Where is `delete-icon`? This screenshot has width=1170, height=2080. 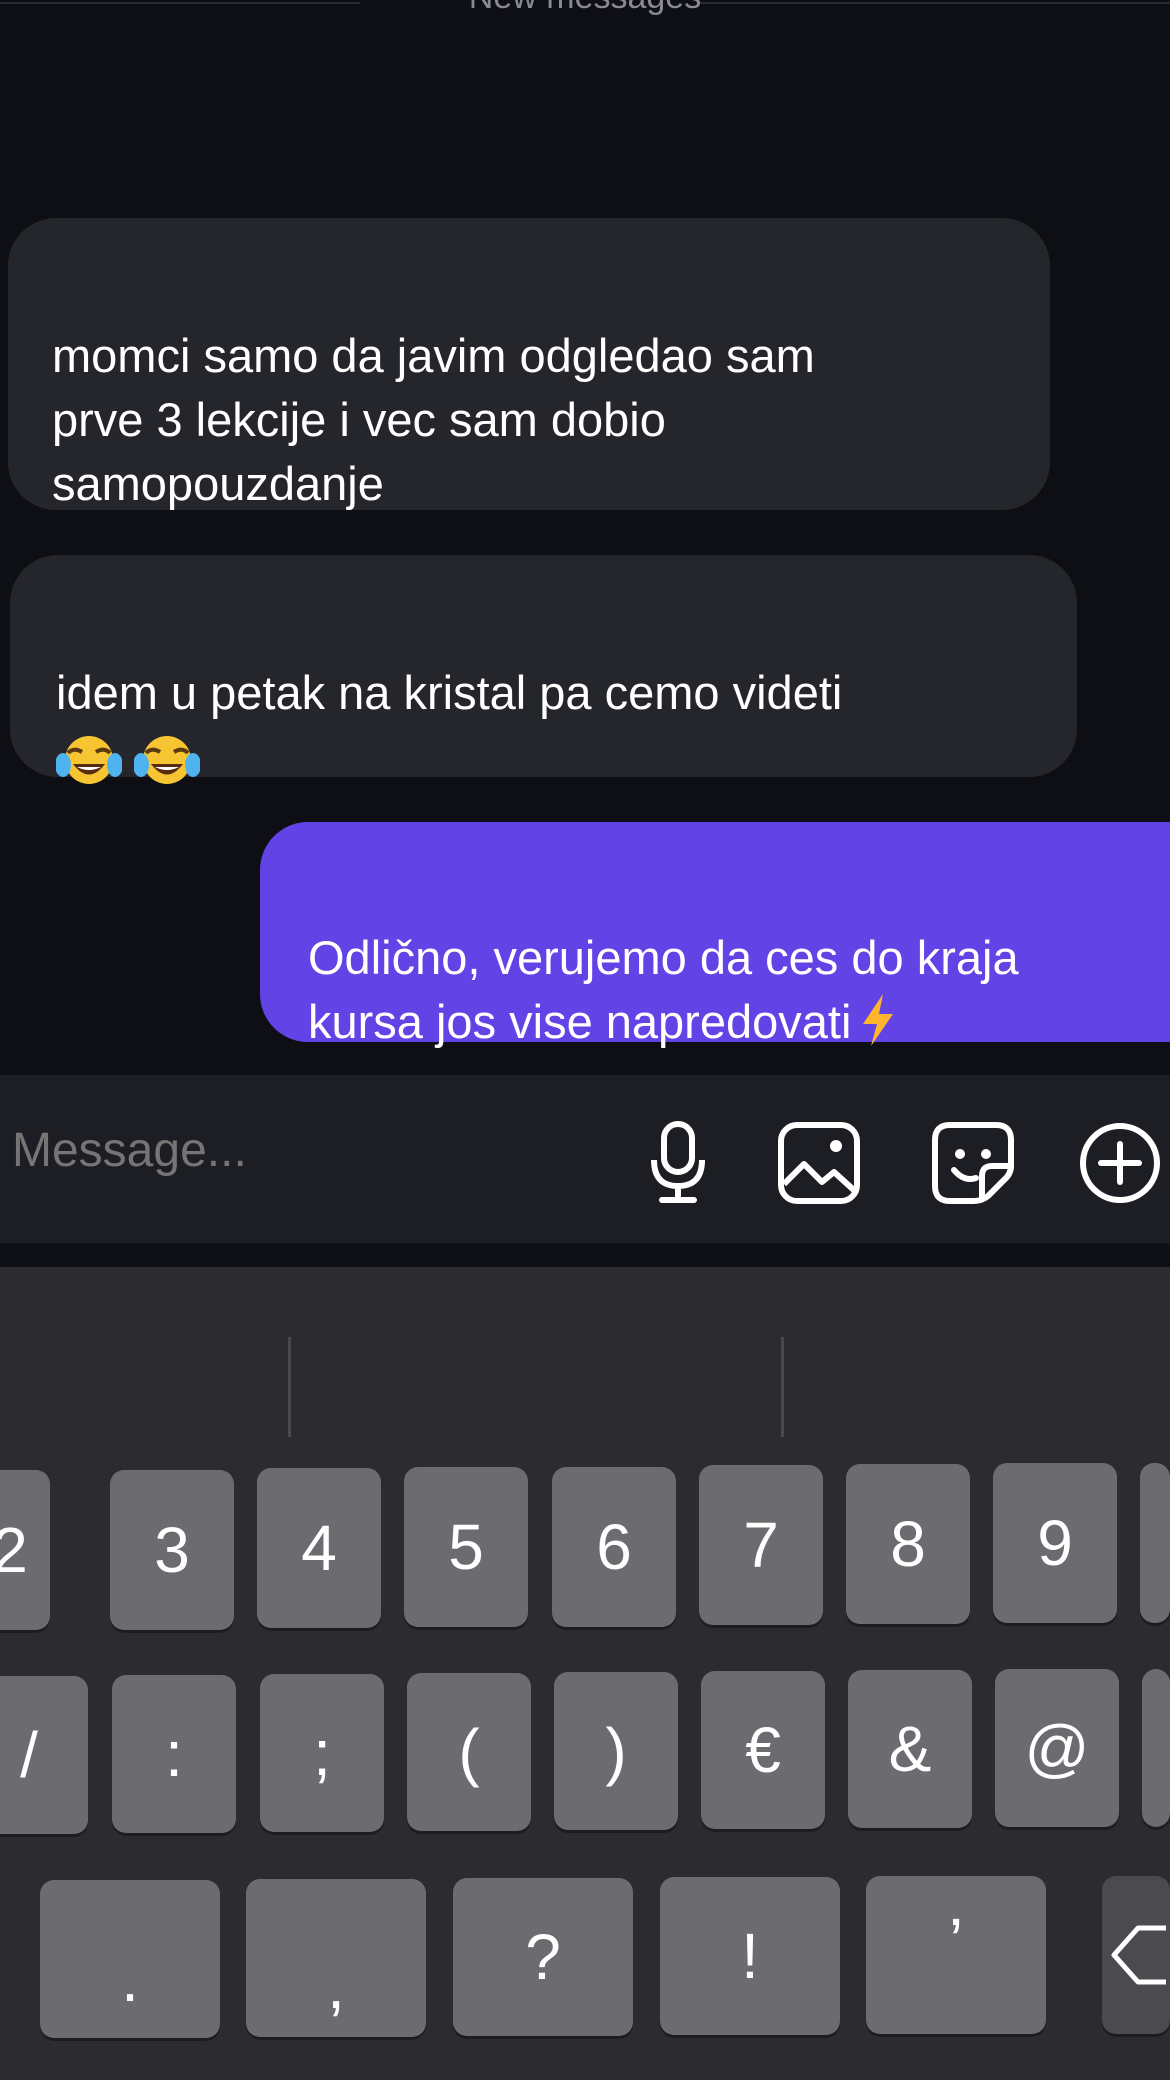
delete-icon is located at coordinates (1138, 1955).